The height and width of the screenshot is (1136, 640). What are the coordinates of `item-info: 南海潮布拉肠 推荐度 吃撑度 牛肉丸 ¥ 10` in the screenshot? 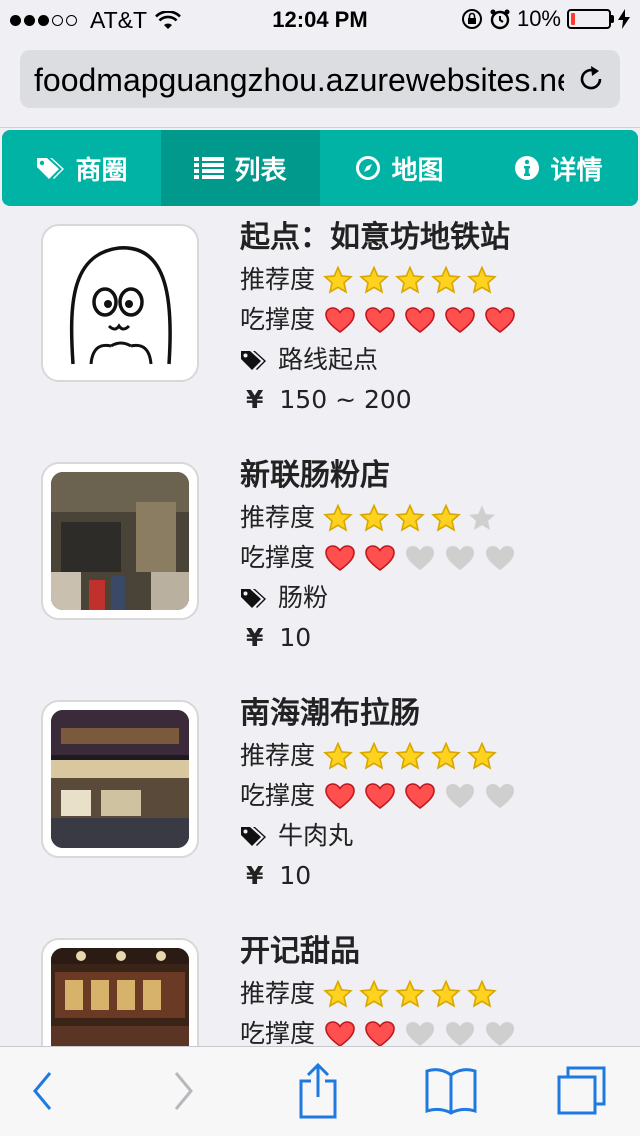 It's located at (430, 794).